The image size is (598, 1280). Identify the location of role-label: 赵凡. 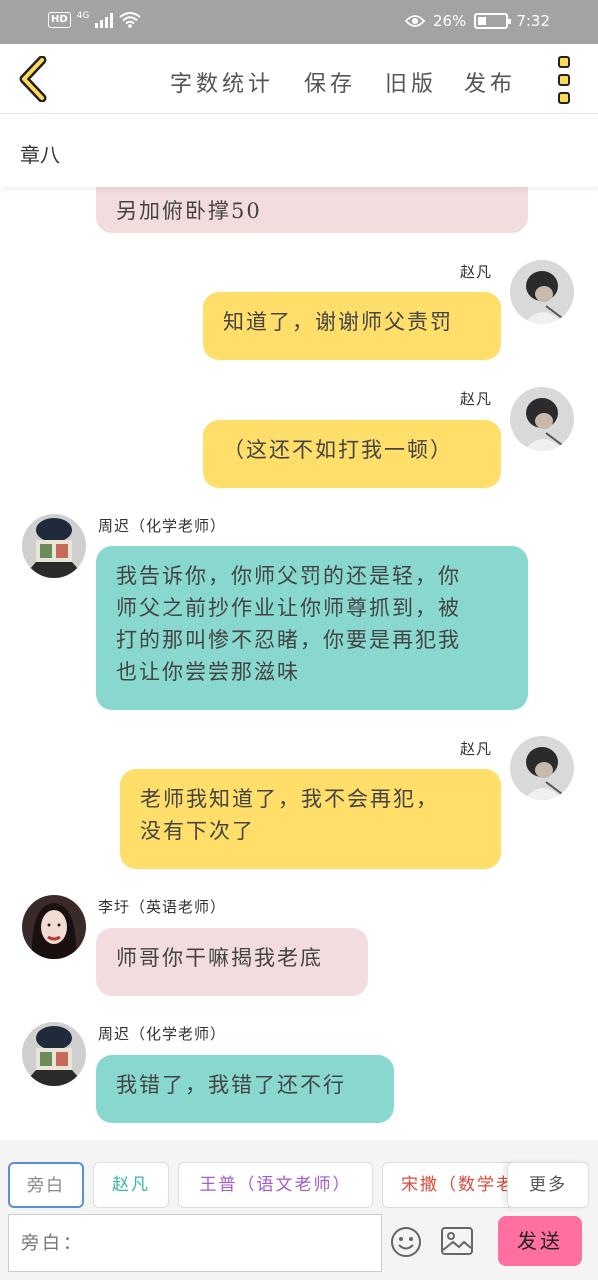
(131, 1185).